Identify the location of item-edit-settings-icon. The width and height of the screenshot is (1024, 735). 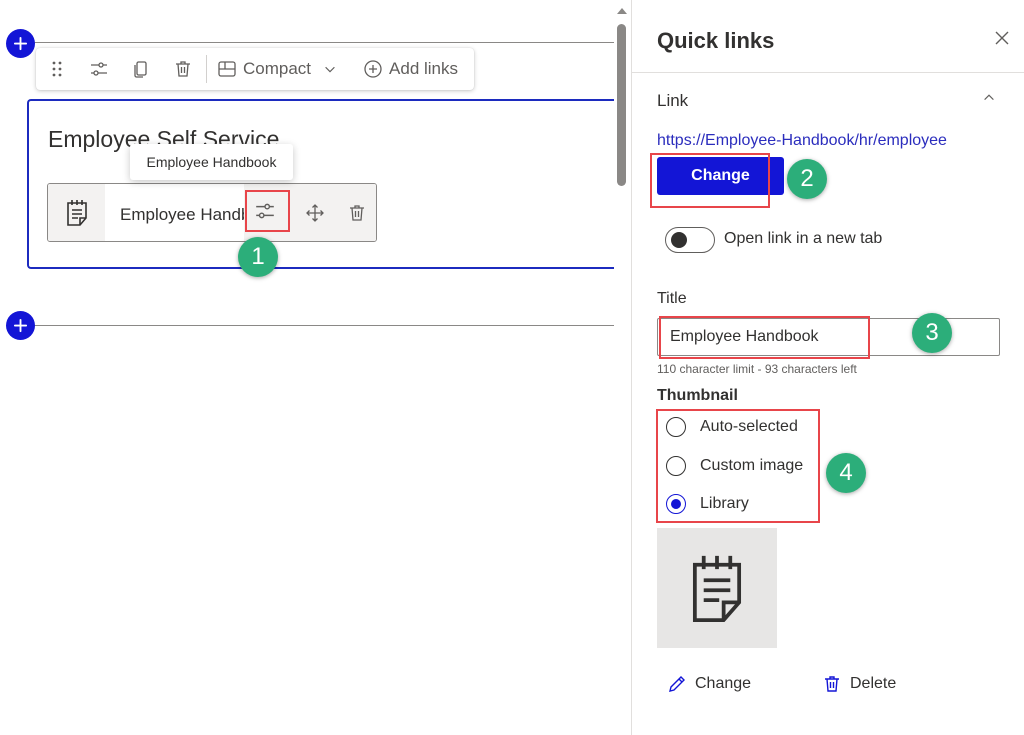
(265, 211).